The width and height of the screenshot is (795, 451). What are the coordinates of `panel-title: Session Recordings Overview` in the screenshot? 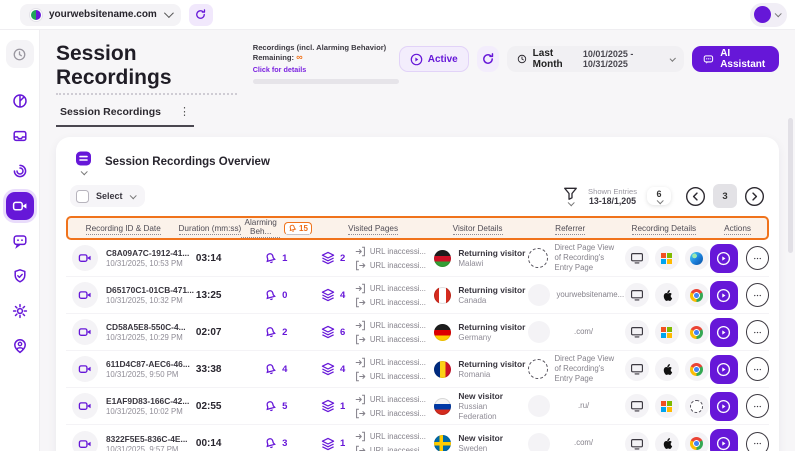 It's located at (187, 162).